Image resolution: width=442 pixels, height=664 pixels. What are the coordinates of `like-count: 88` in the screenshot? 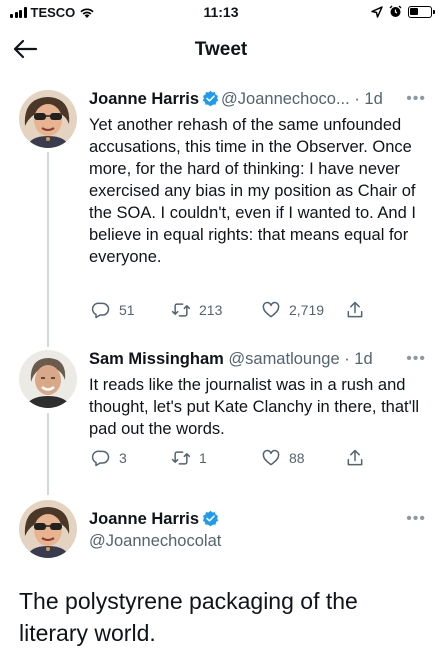 It's located at (297, 458).